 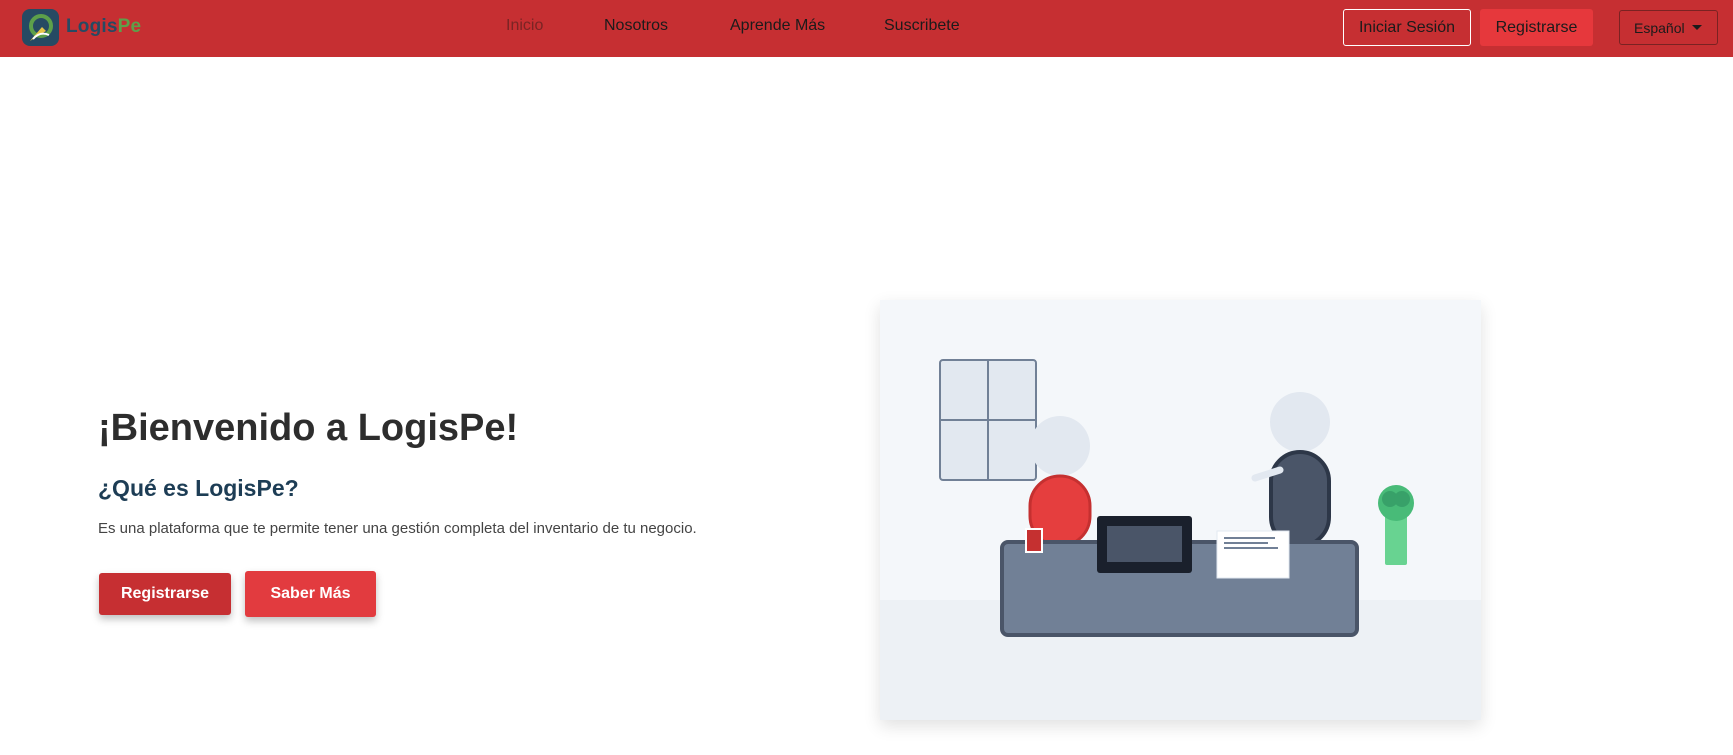 What do you see at coordinates (308, 428) in the screenshot?
I see `hero-title: ¡Bienvenido a LogisPe!` at bounding box center [308, 428].